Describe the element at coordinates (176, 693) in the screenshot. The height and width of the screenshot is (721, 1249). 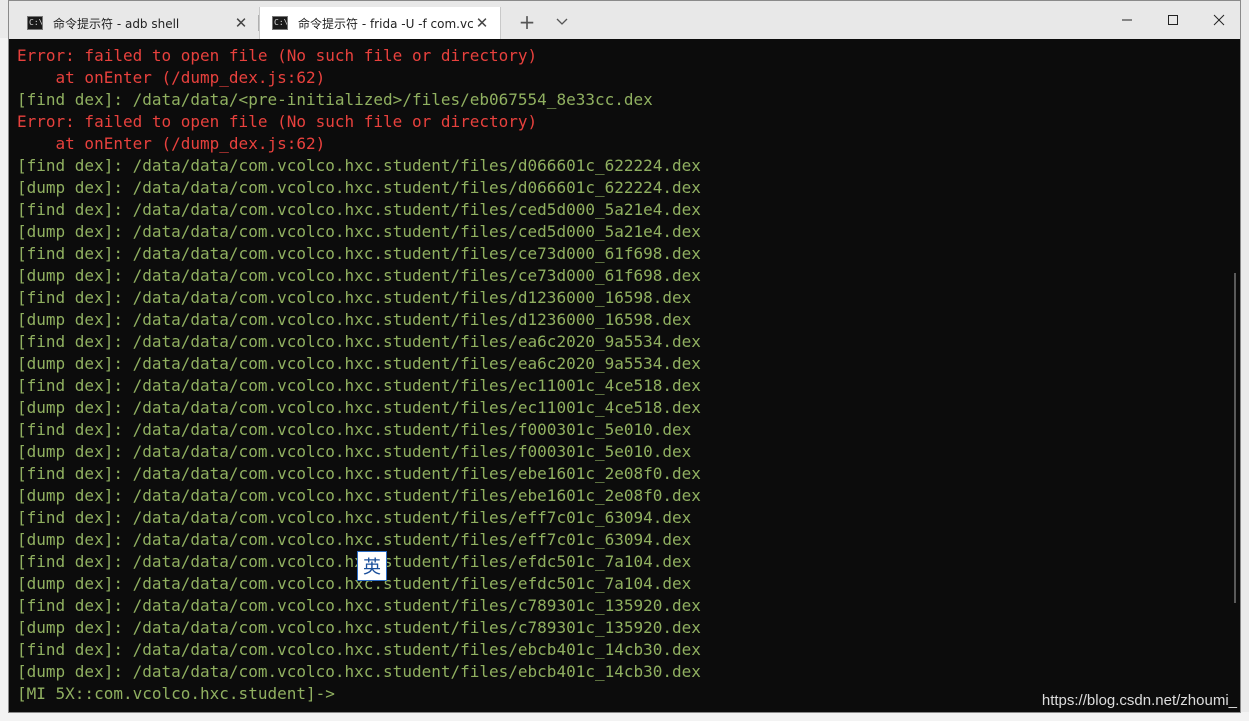
I see `command-prompt: [MI 5X::com.vcolco.hxc.student]->` at that location.